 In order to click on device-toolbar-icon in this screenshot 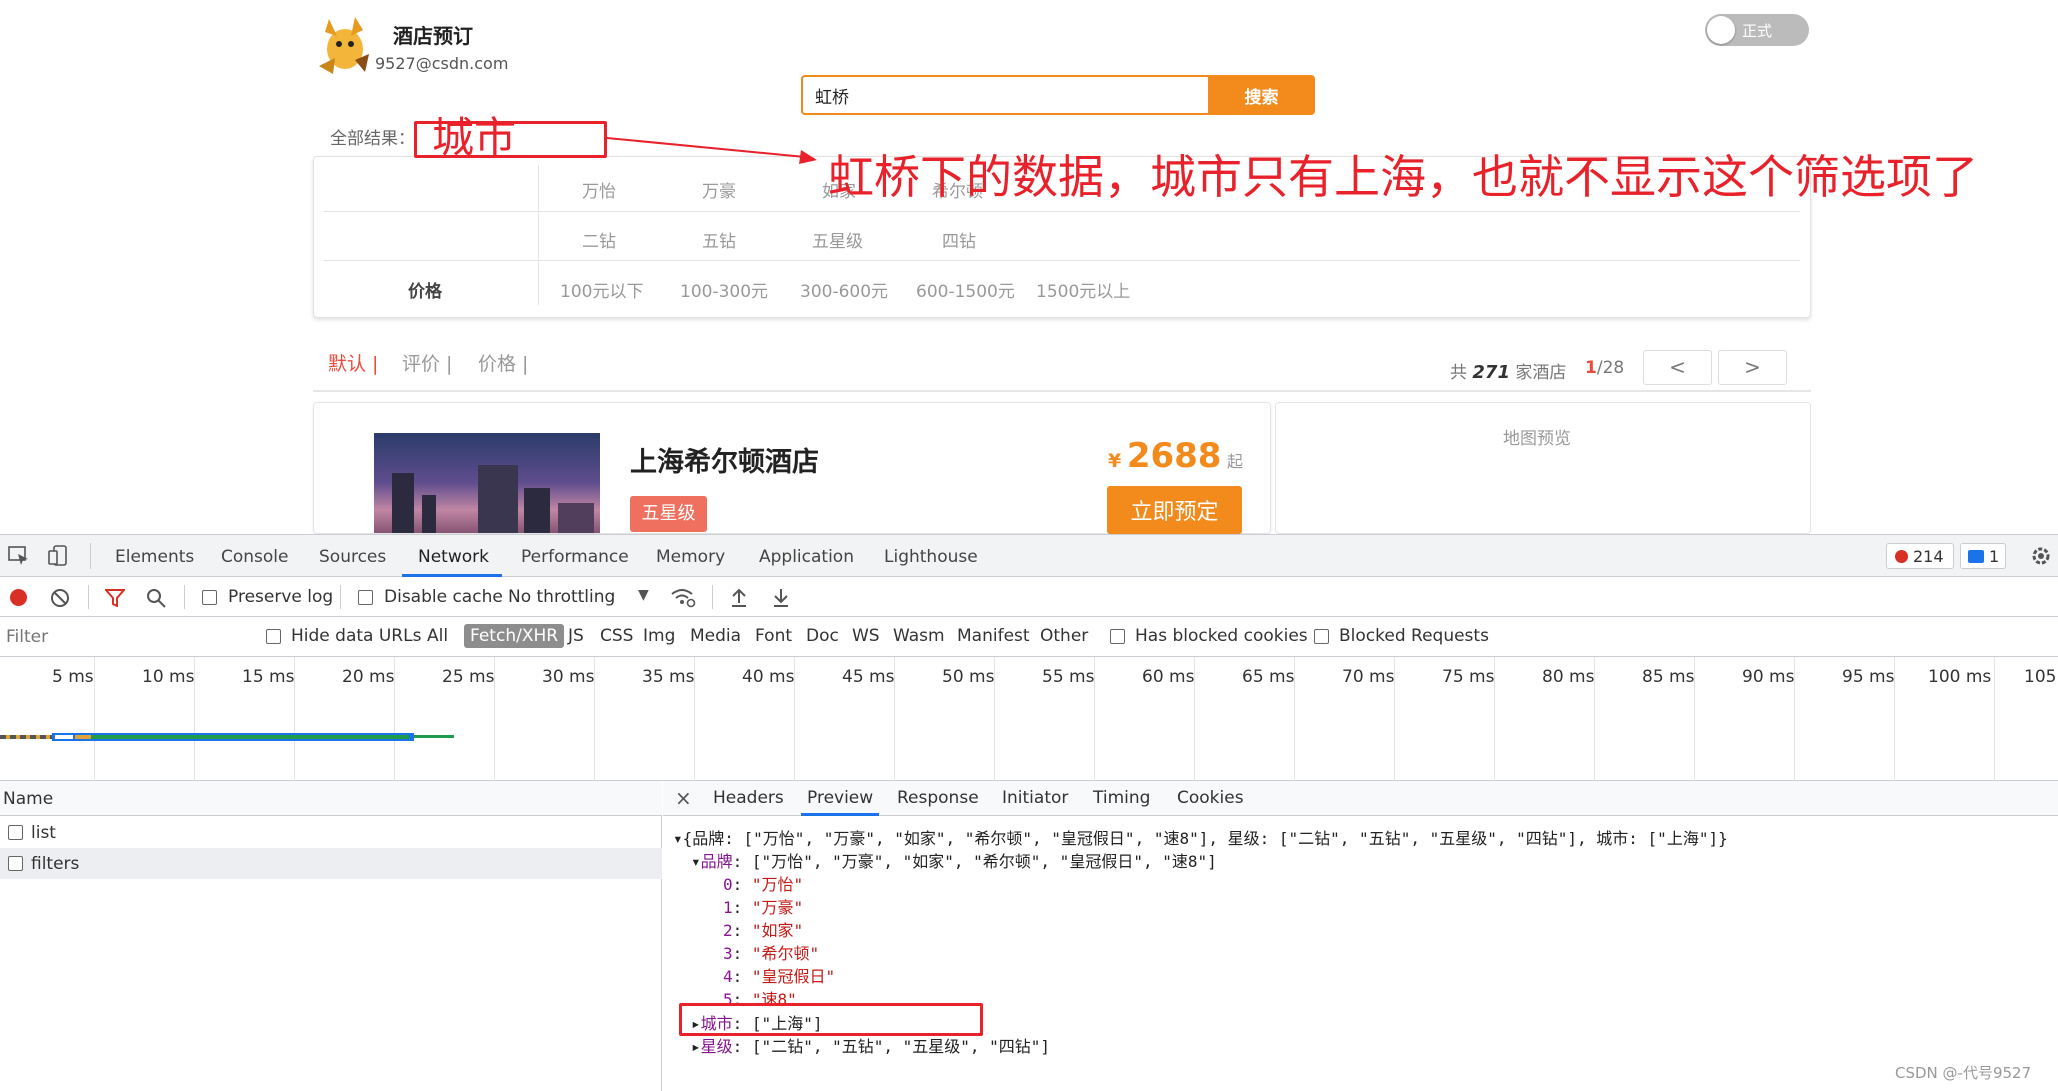, I will do `click(59, 558)`.